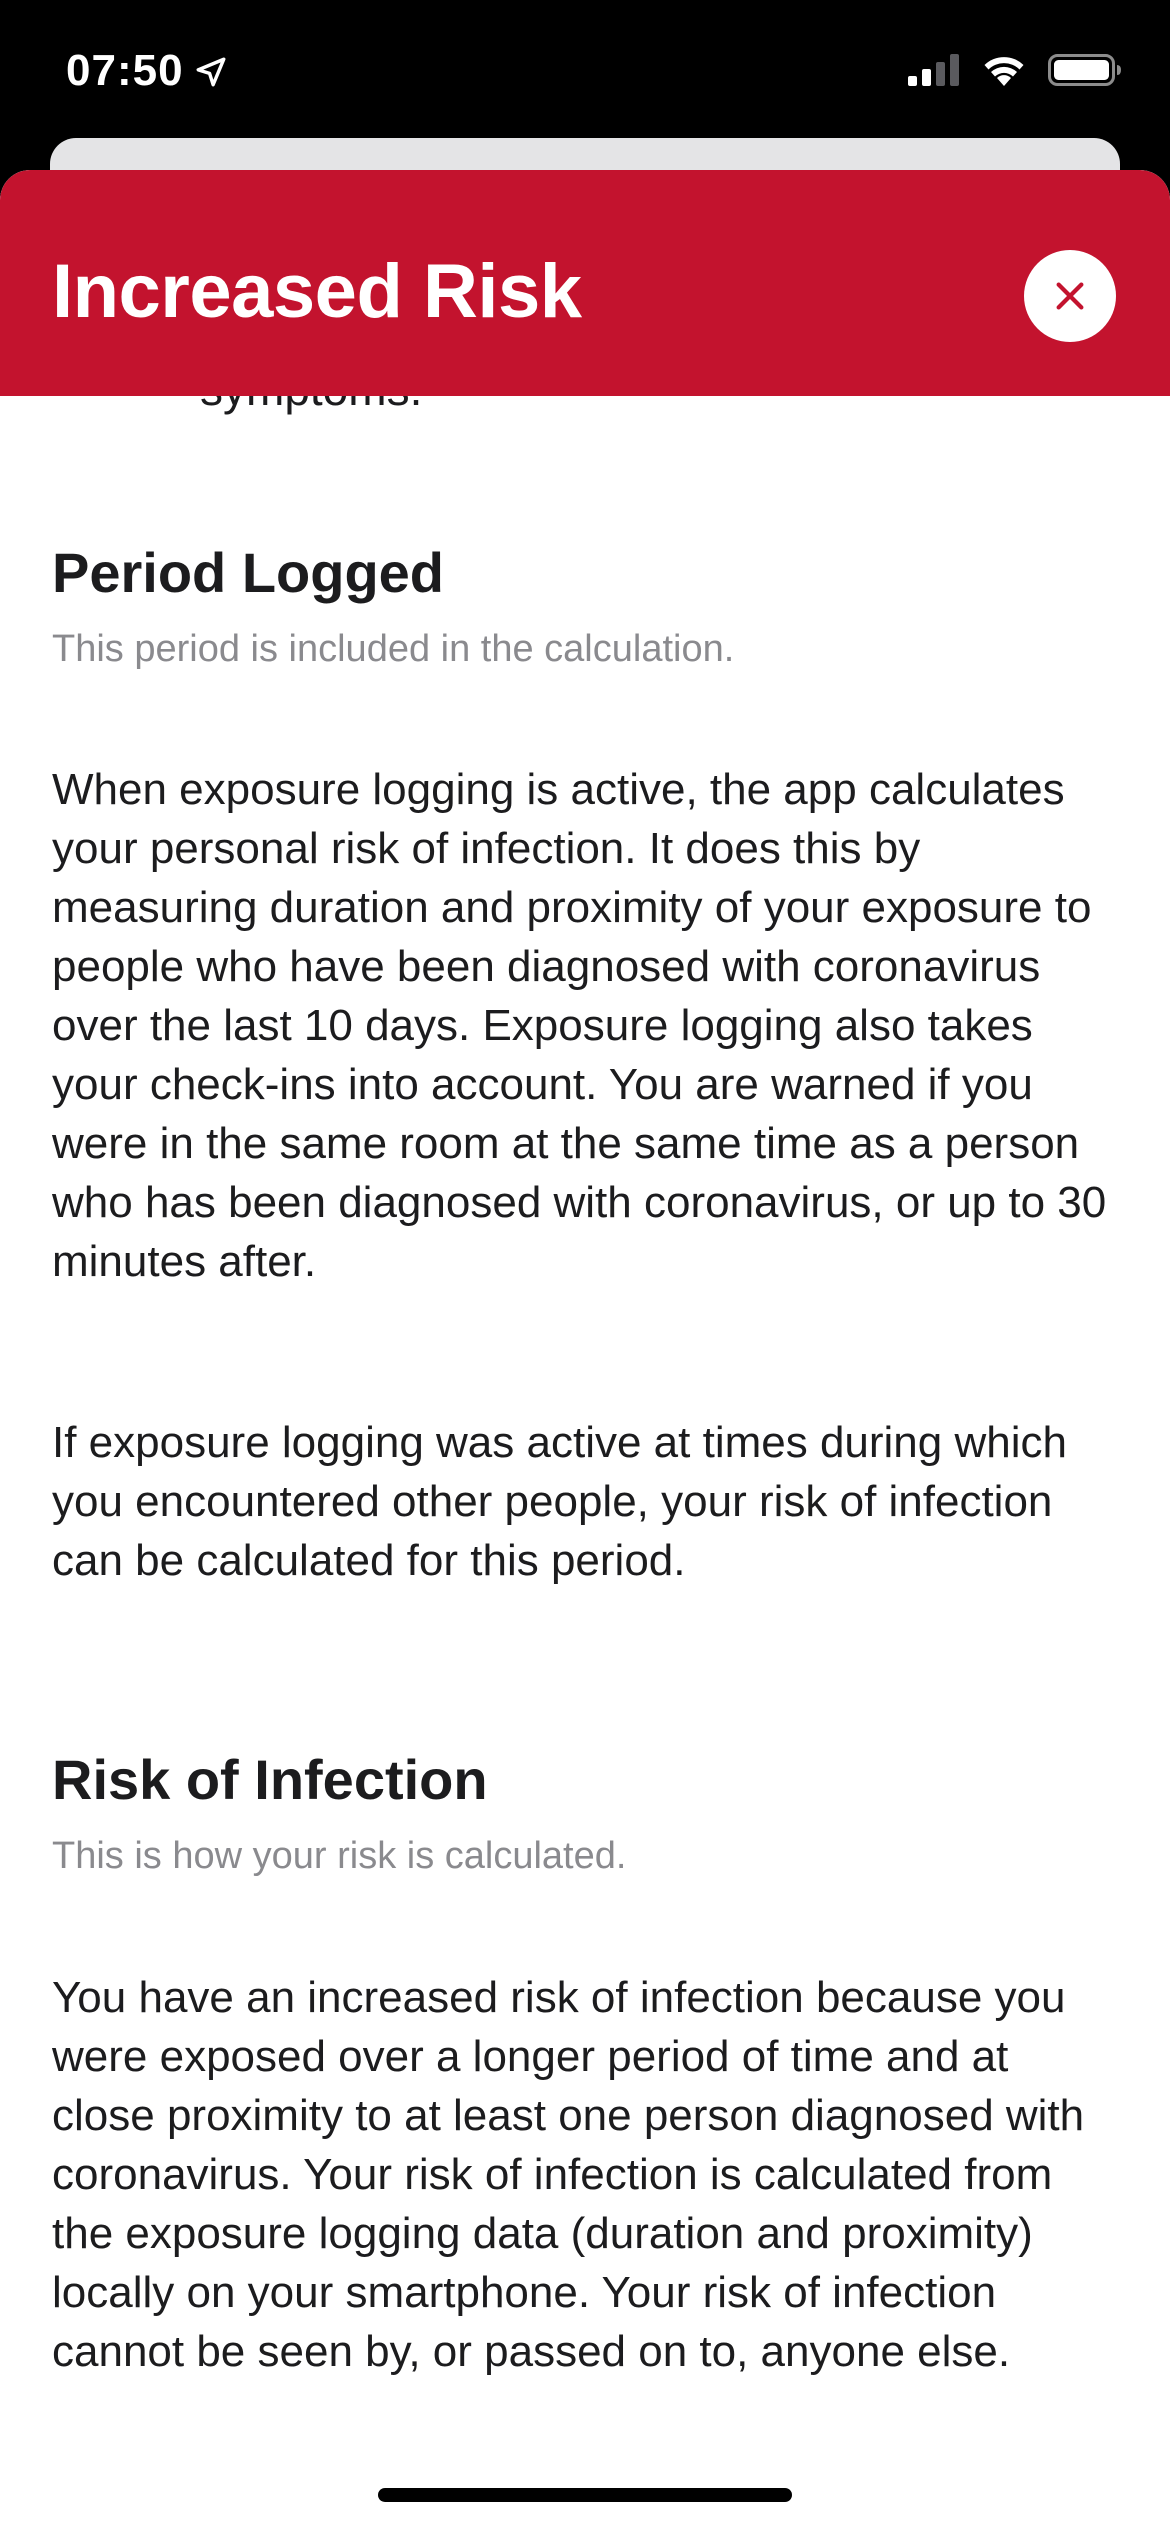 The height and width of the screenshot is (2532, 1170). What do you see at coordinates (248, 572) in the screenshot?
I see `section-title-period-logged: Period Logged` at bounding box center [248, 572].